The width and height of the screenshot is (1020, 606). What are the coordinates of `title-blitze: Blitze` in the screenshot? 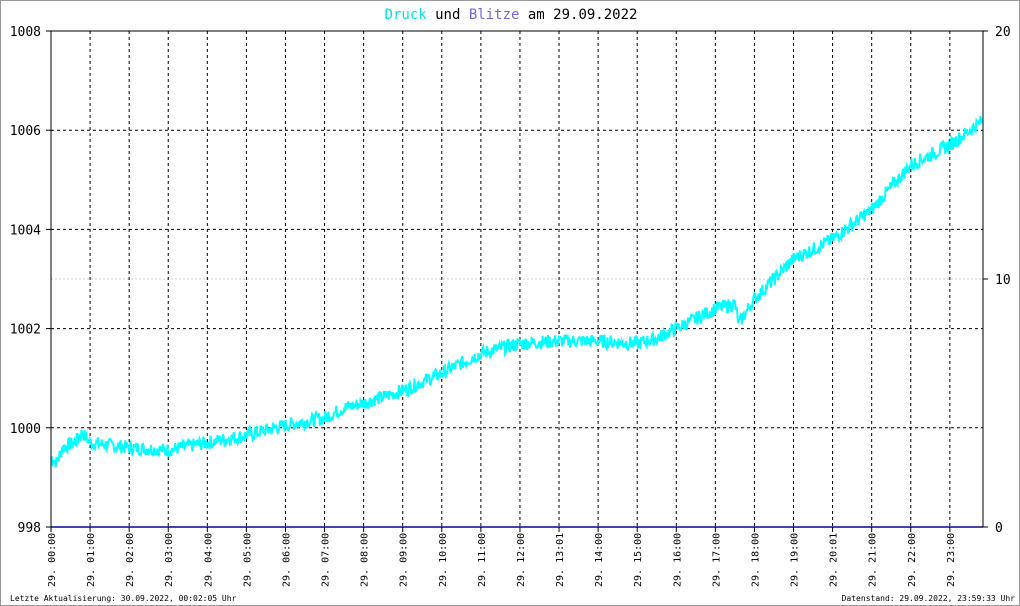 It's located at (494, 15).